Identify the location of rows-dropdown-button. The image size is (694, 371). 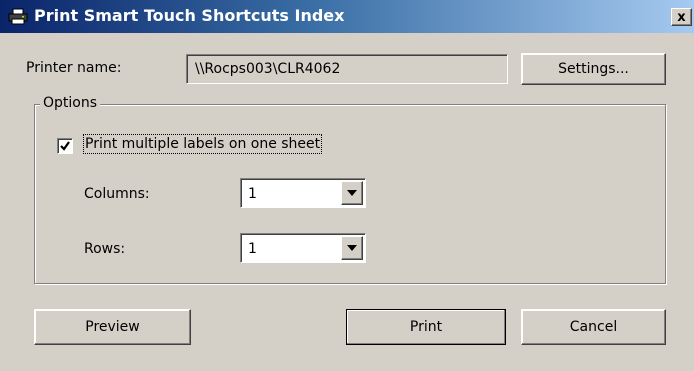
(352, 248).